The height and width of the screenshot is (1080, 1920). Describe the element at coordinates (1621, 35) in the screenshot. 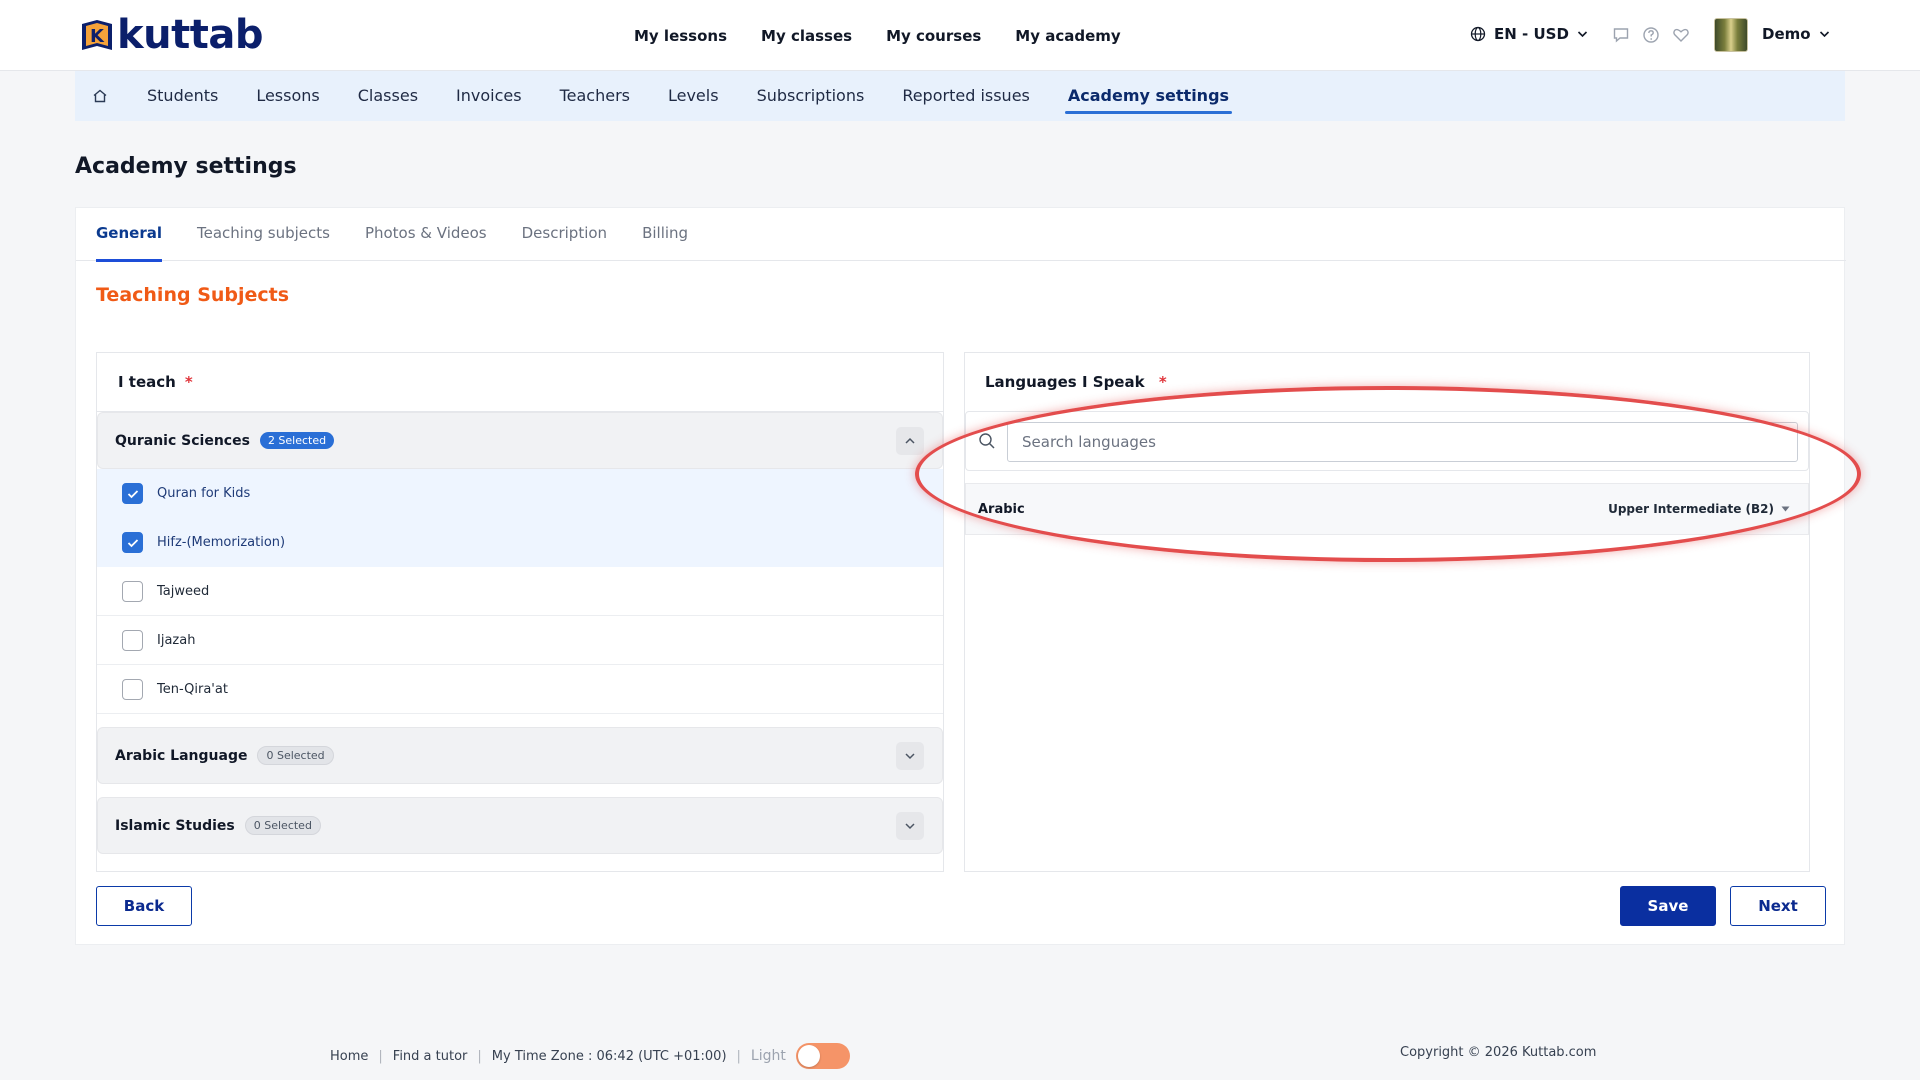

I see `chat-icon` at that location.